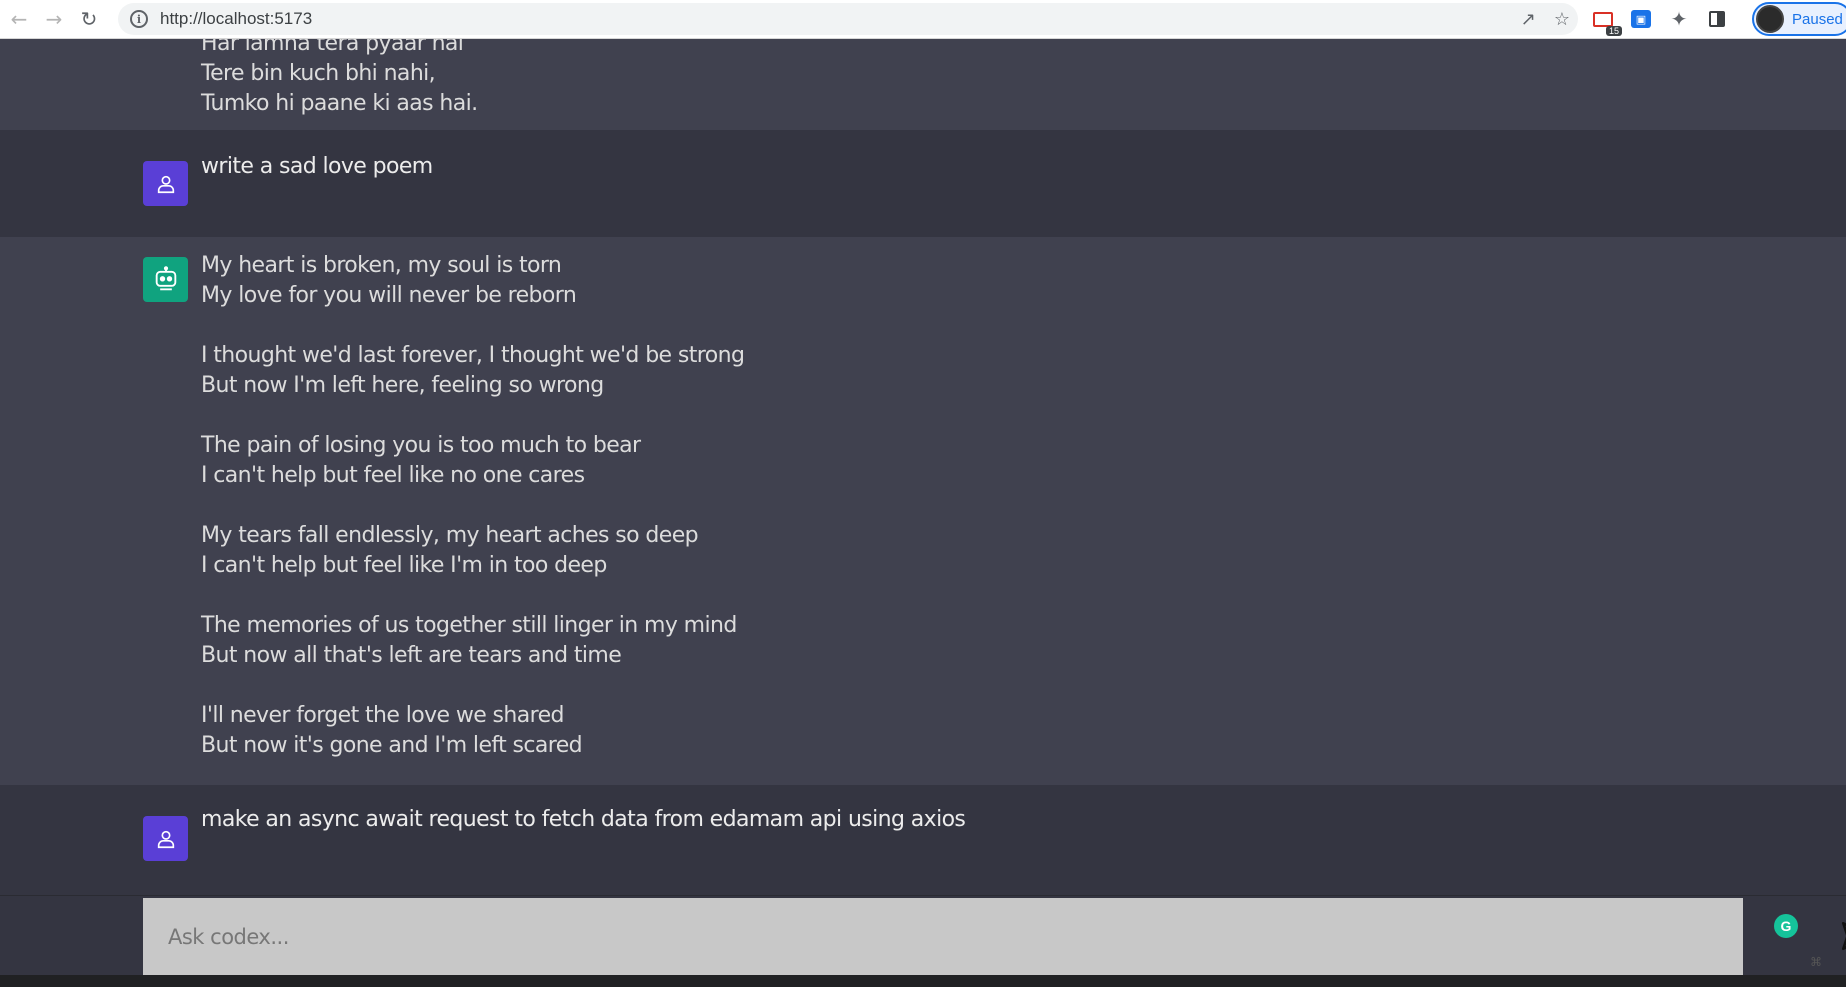  What do you see at coordinates (1770, 19) in the screenshot?
I see `profile-avatar` at bounding box center [1770, 19].